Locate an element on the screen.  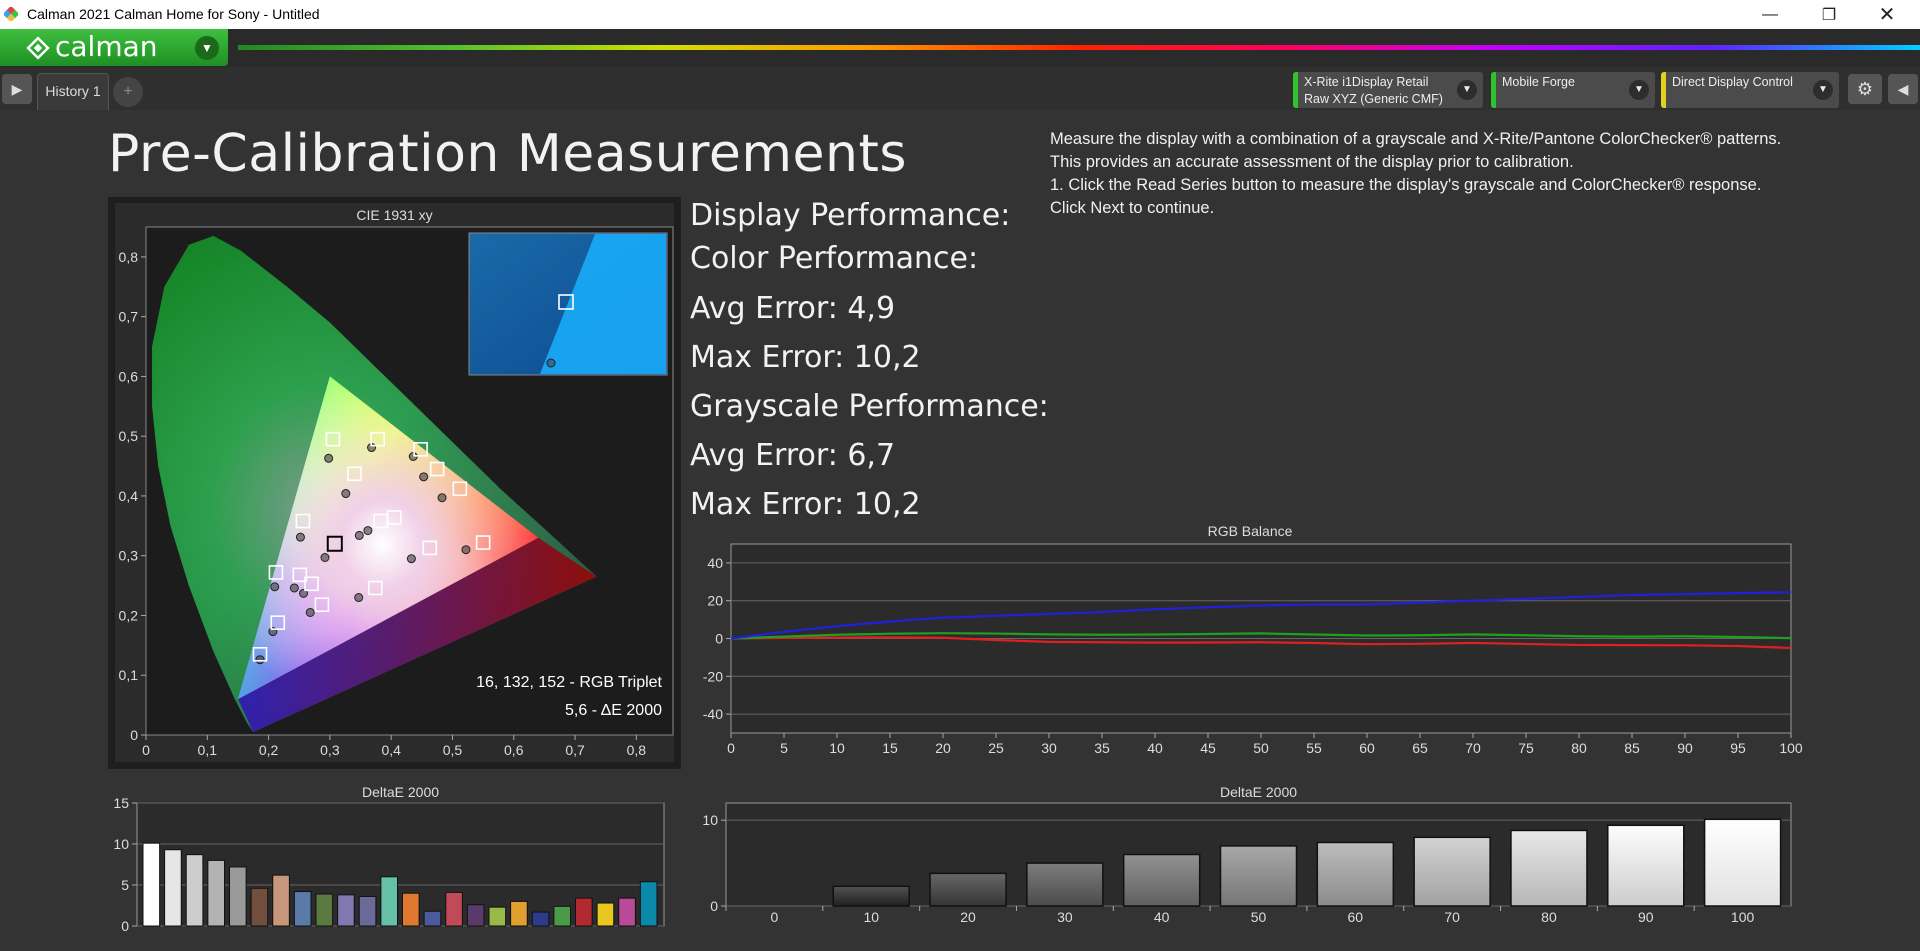
x-tick-label: 40 is located at coordinates (1162, 917).